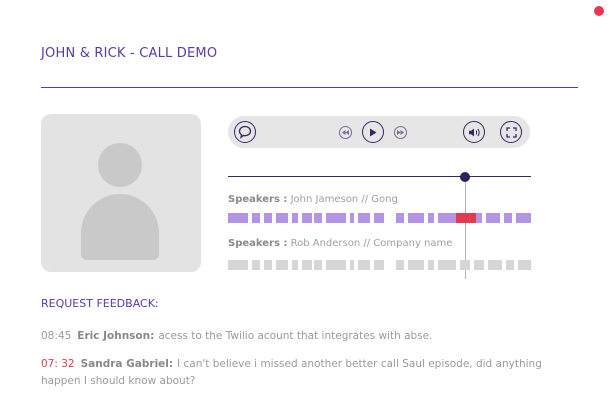  I want to click on fast-forward-icon, so click(400, 132).